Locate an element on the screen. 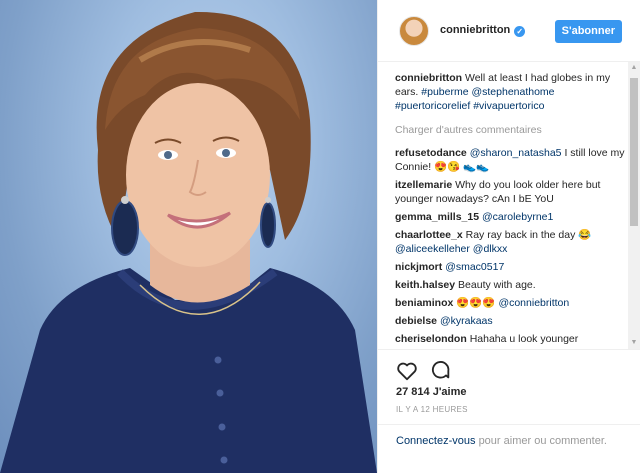  scroll-up-arrow-icon: ▲ is located at coordinates (634, 68).